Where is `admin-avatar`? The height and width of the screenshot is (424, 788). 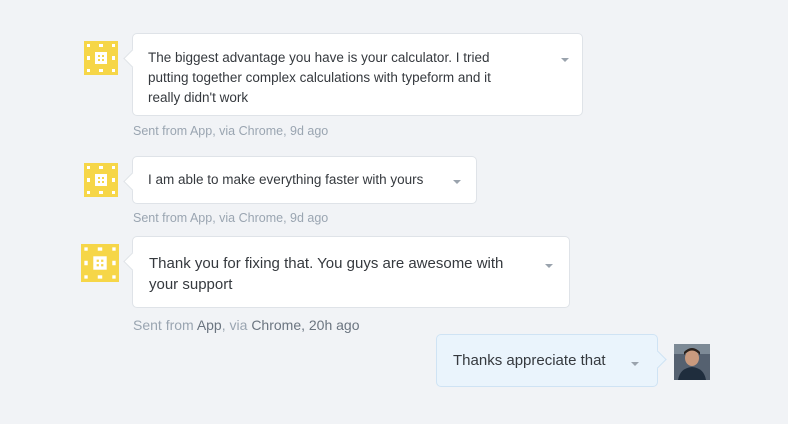
admin-avatar is located at coordinates (692, 362).